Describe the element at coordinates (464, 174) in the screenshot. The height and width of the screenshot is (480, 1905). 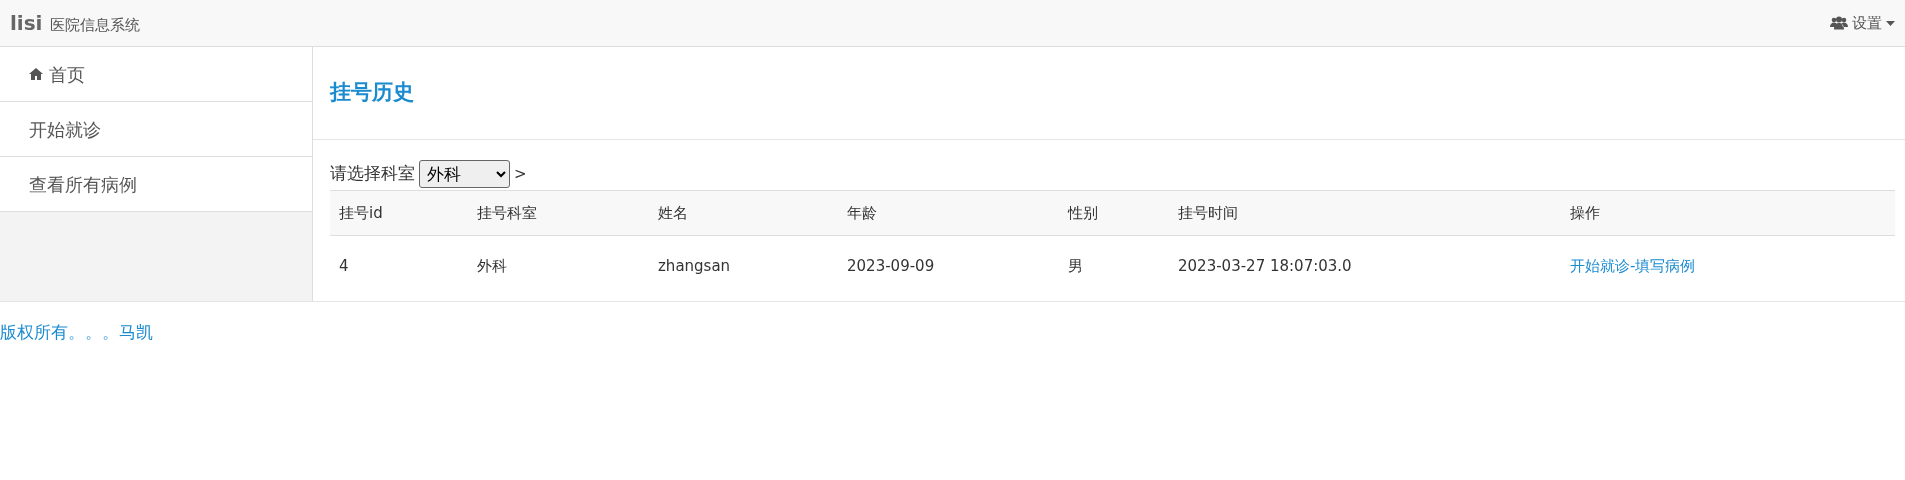
I see `department-select: 外科` at that location.